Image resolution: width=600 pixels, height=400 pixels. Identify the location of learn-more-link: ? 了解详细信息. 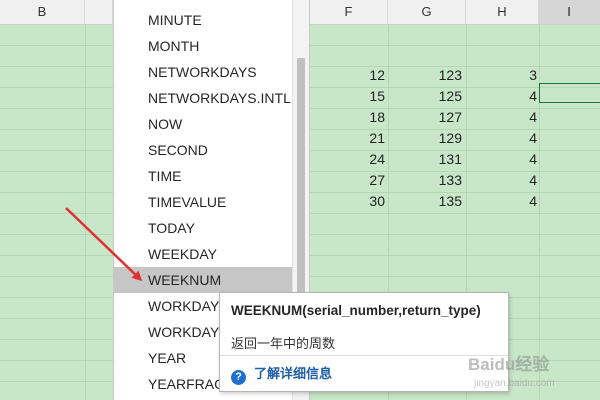
(281, 374).